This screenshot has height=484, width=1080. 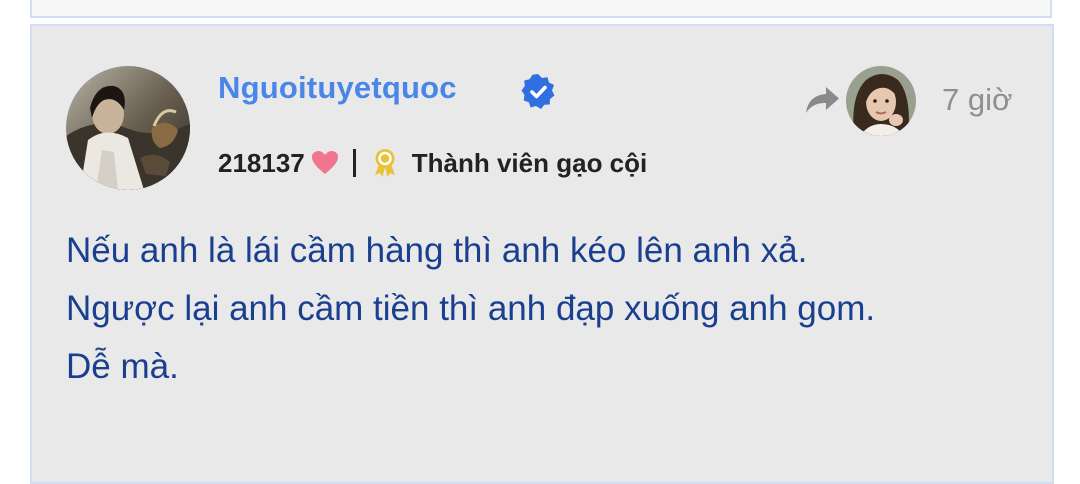 I want to click on reply-user-avatar, so click(x=881, y=101).